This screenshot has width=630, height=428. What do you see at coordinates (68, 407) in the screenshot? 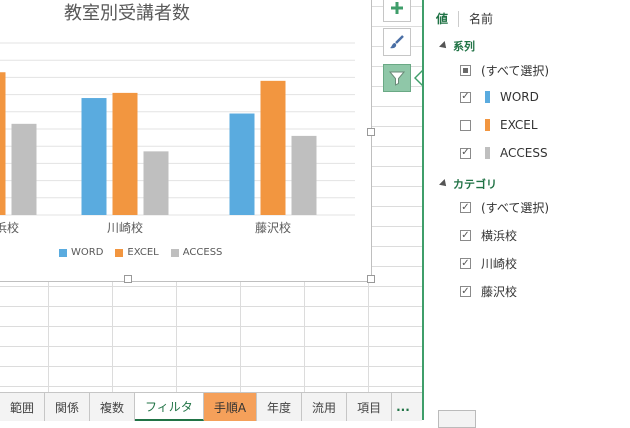
I see `sheet-tab: 関係` at bounding box center [68, 407].